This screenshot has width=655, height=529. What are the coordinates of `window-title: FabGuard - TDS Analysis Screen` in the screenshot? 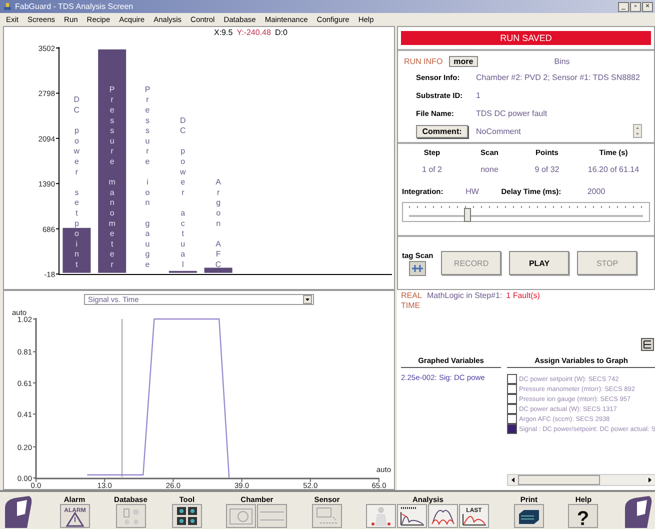 It's located at (74, 6).